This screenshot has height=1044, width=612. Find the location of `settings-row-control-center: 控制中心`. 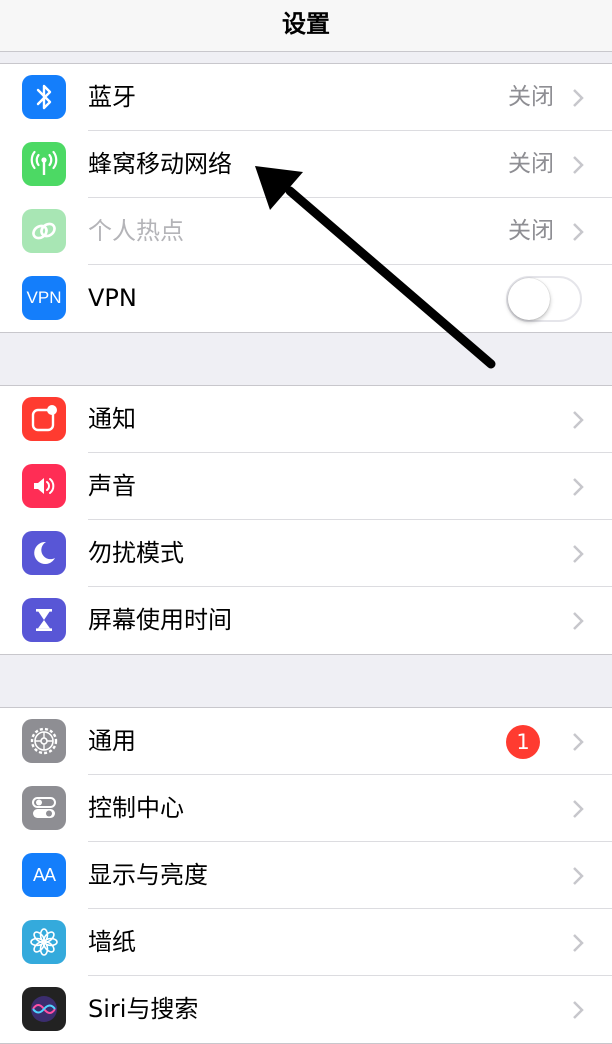

settings-row-control-center: 控制中心 is located at coordinates (306, 808).